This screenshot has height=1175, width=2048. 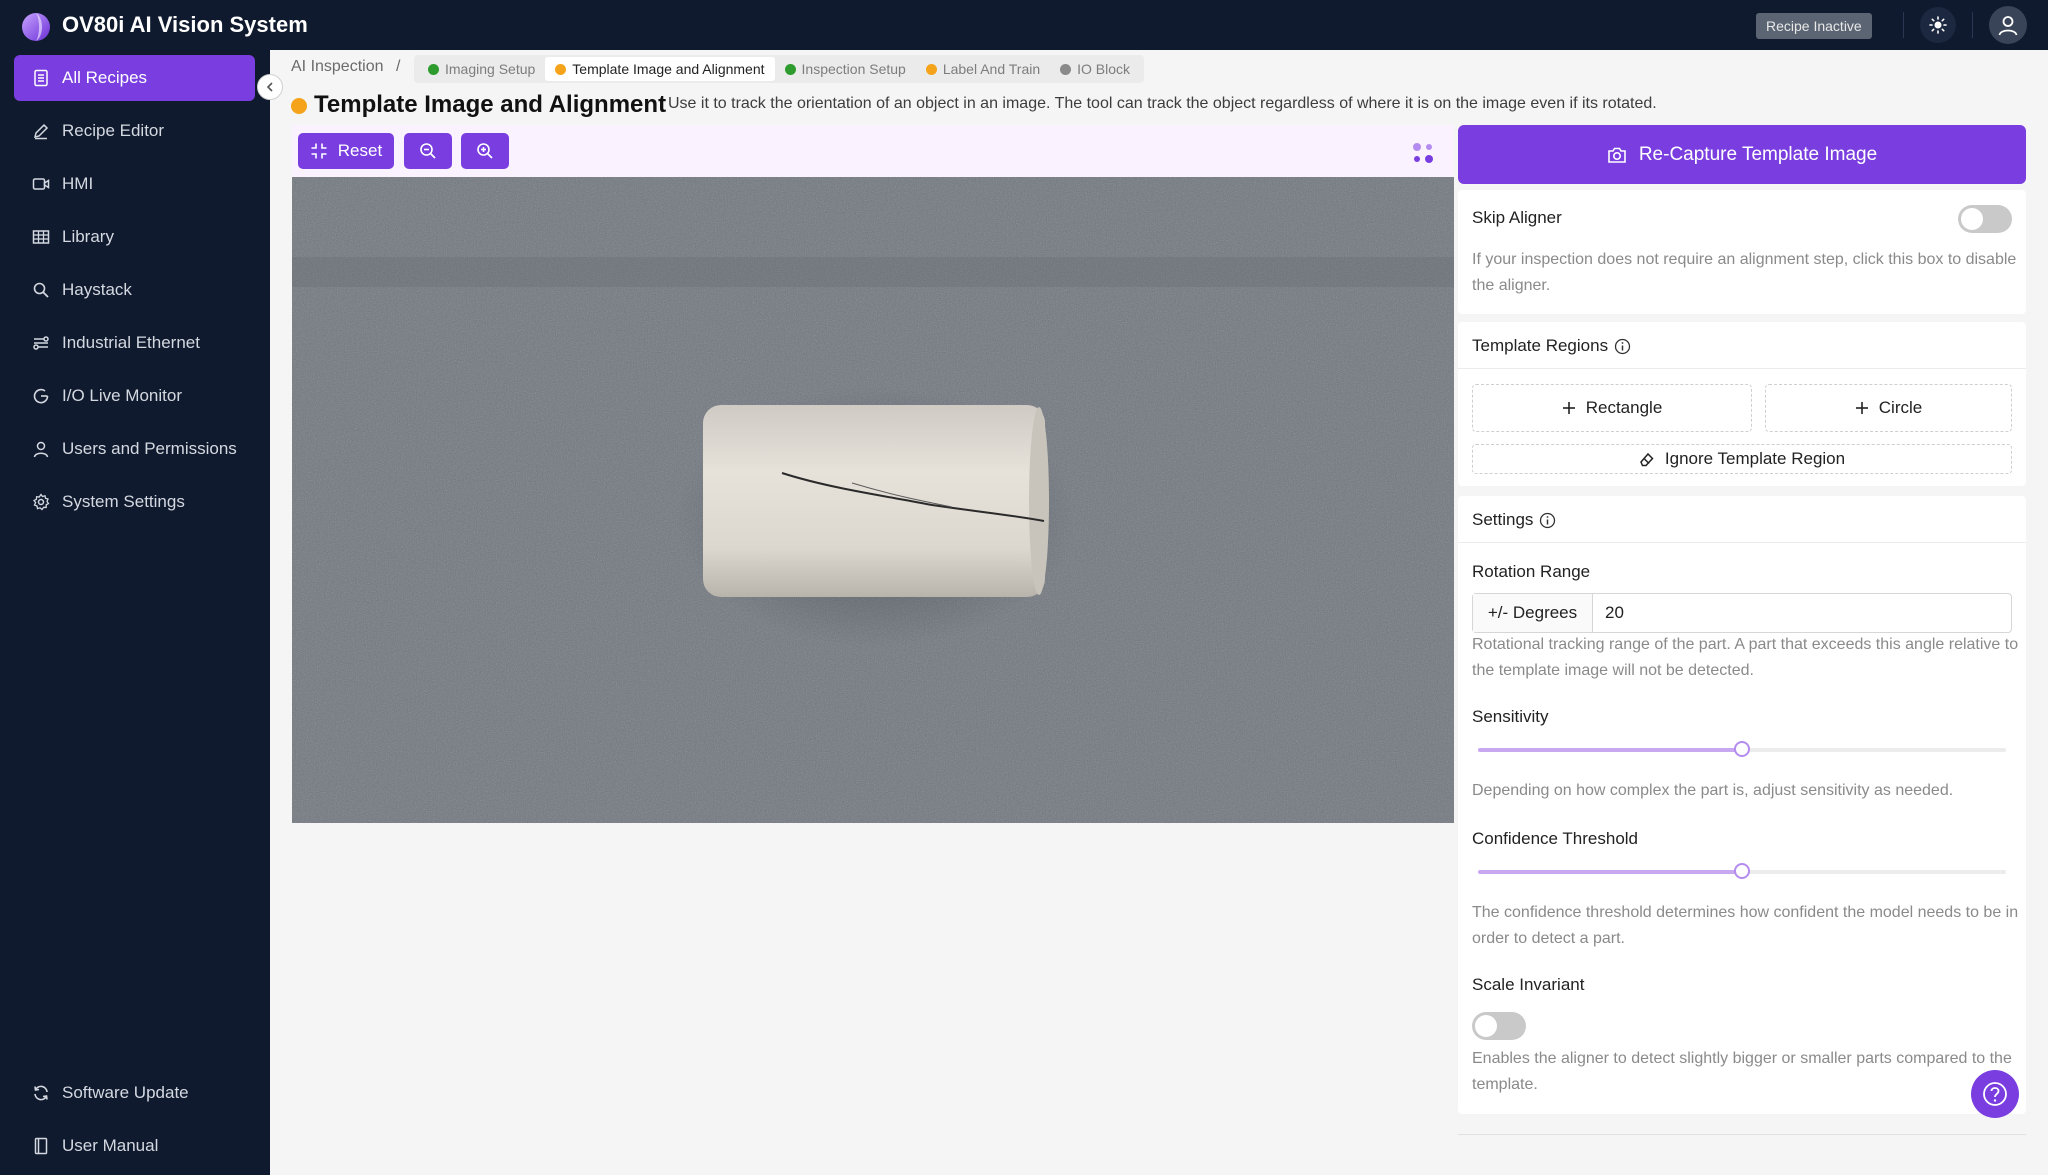 What do you see at coordinates (78, 183) in the screenshot?
I see `sidebar-item-label: HMI` at bounding box center [78, 183].